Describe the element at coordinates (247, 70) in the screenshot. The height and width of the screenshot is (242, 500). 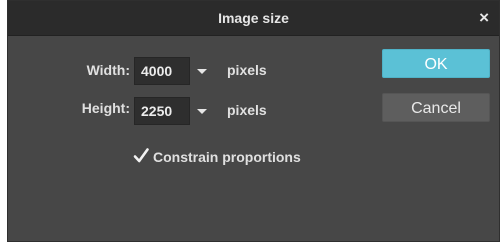
I see `width-unit: pixels` at that location.